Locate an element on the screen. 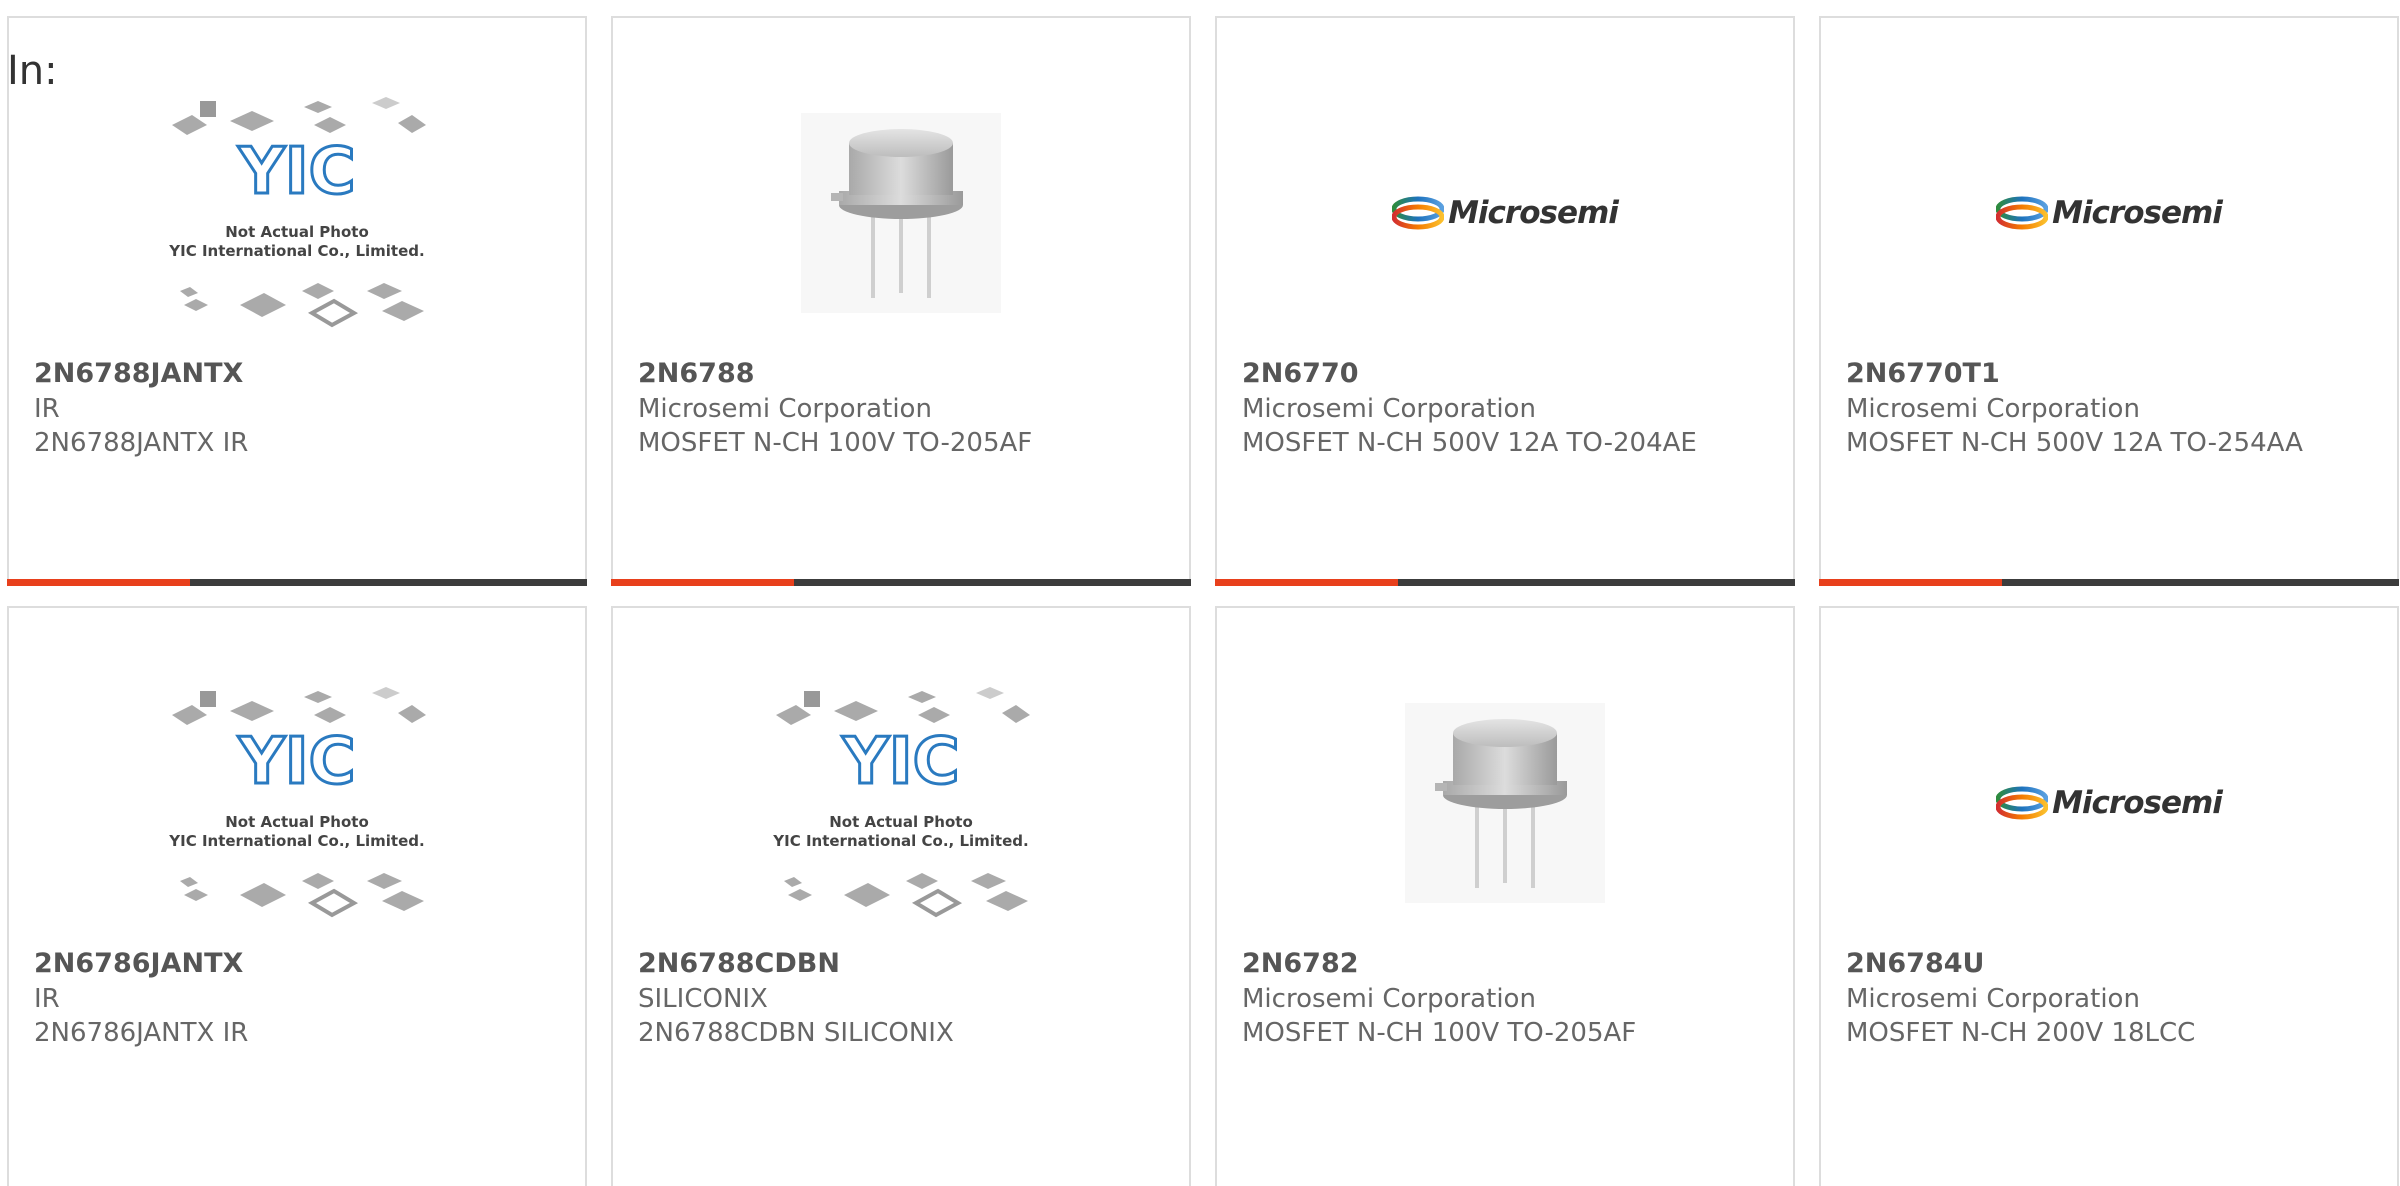 The image size is (2400, 1186). description: 2N6788CDBN SILICONIX is located at coordinates (796, 1033).